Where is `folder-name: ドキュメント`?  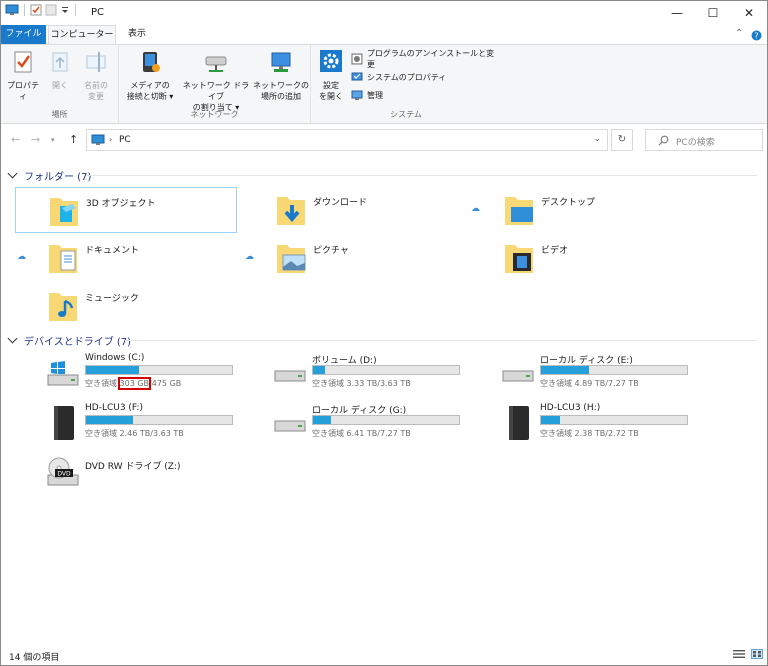
folder-name: ドキュメント is located at coordinates (112, 251).